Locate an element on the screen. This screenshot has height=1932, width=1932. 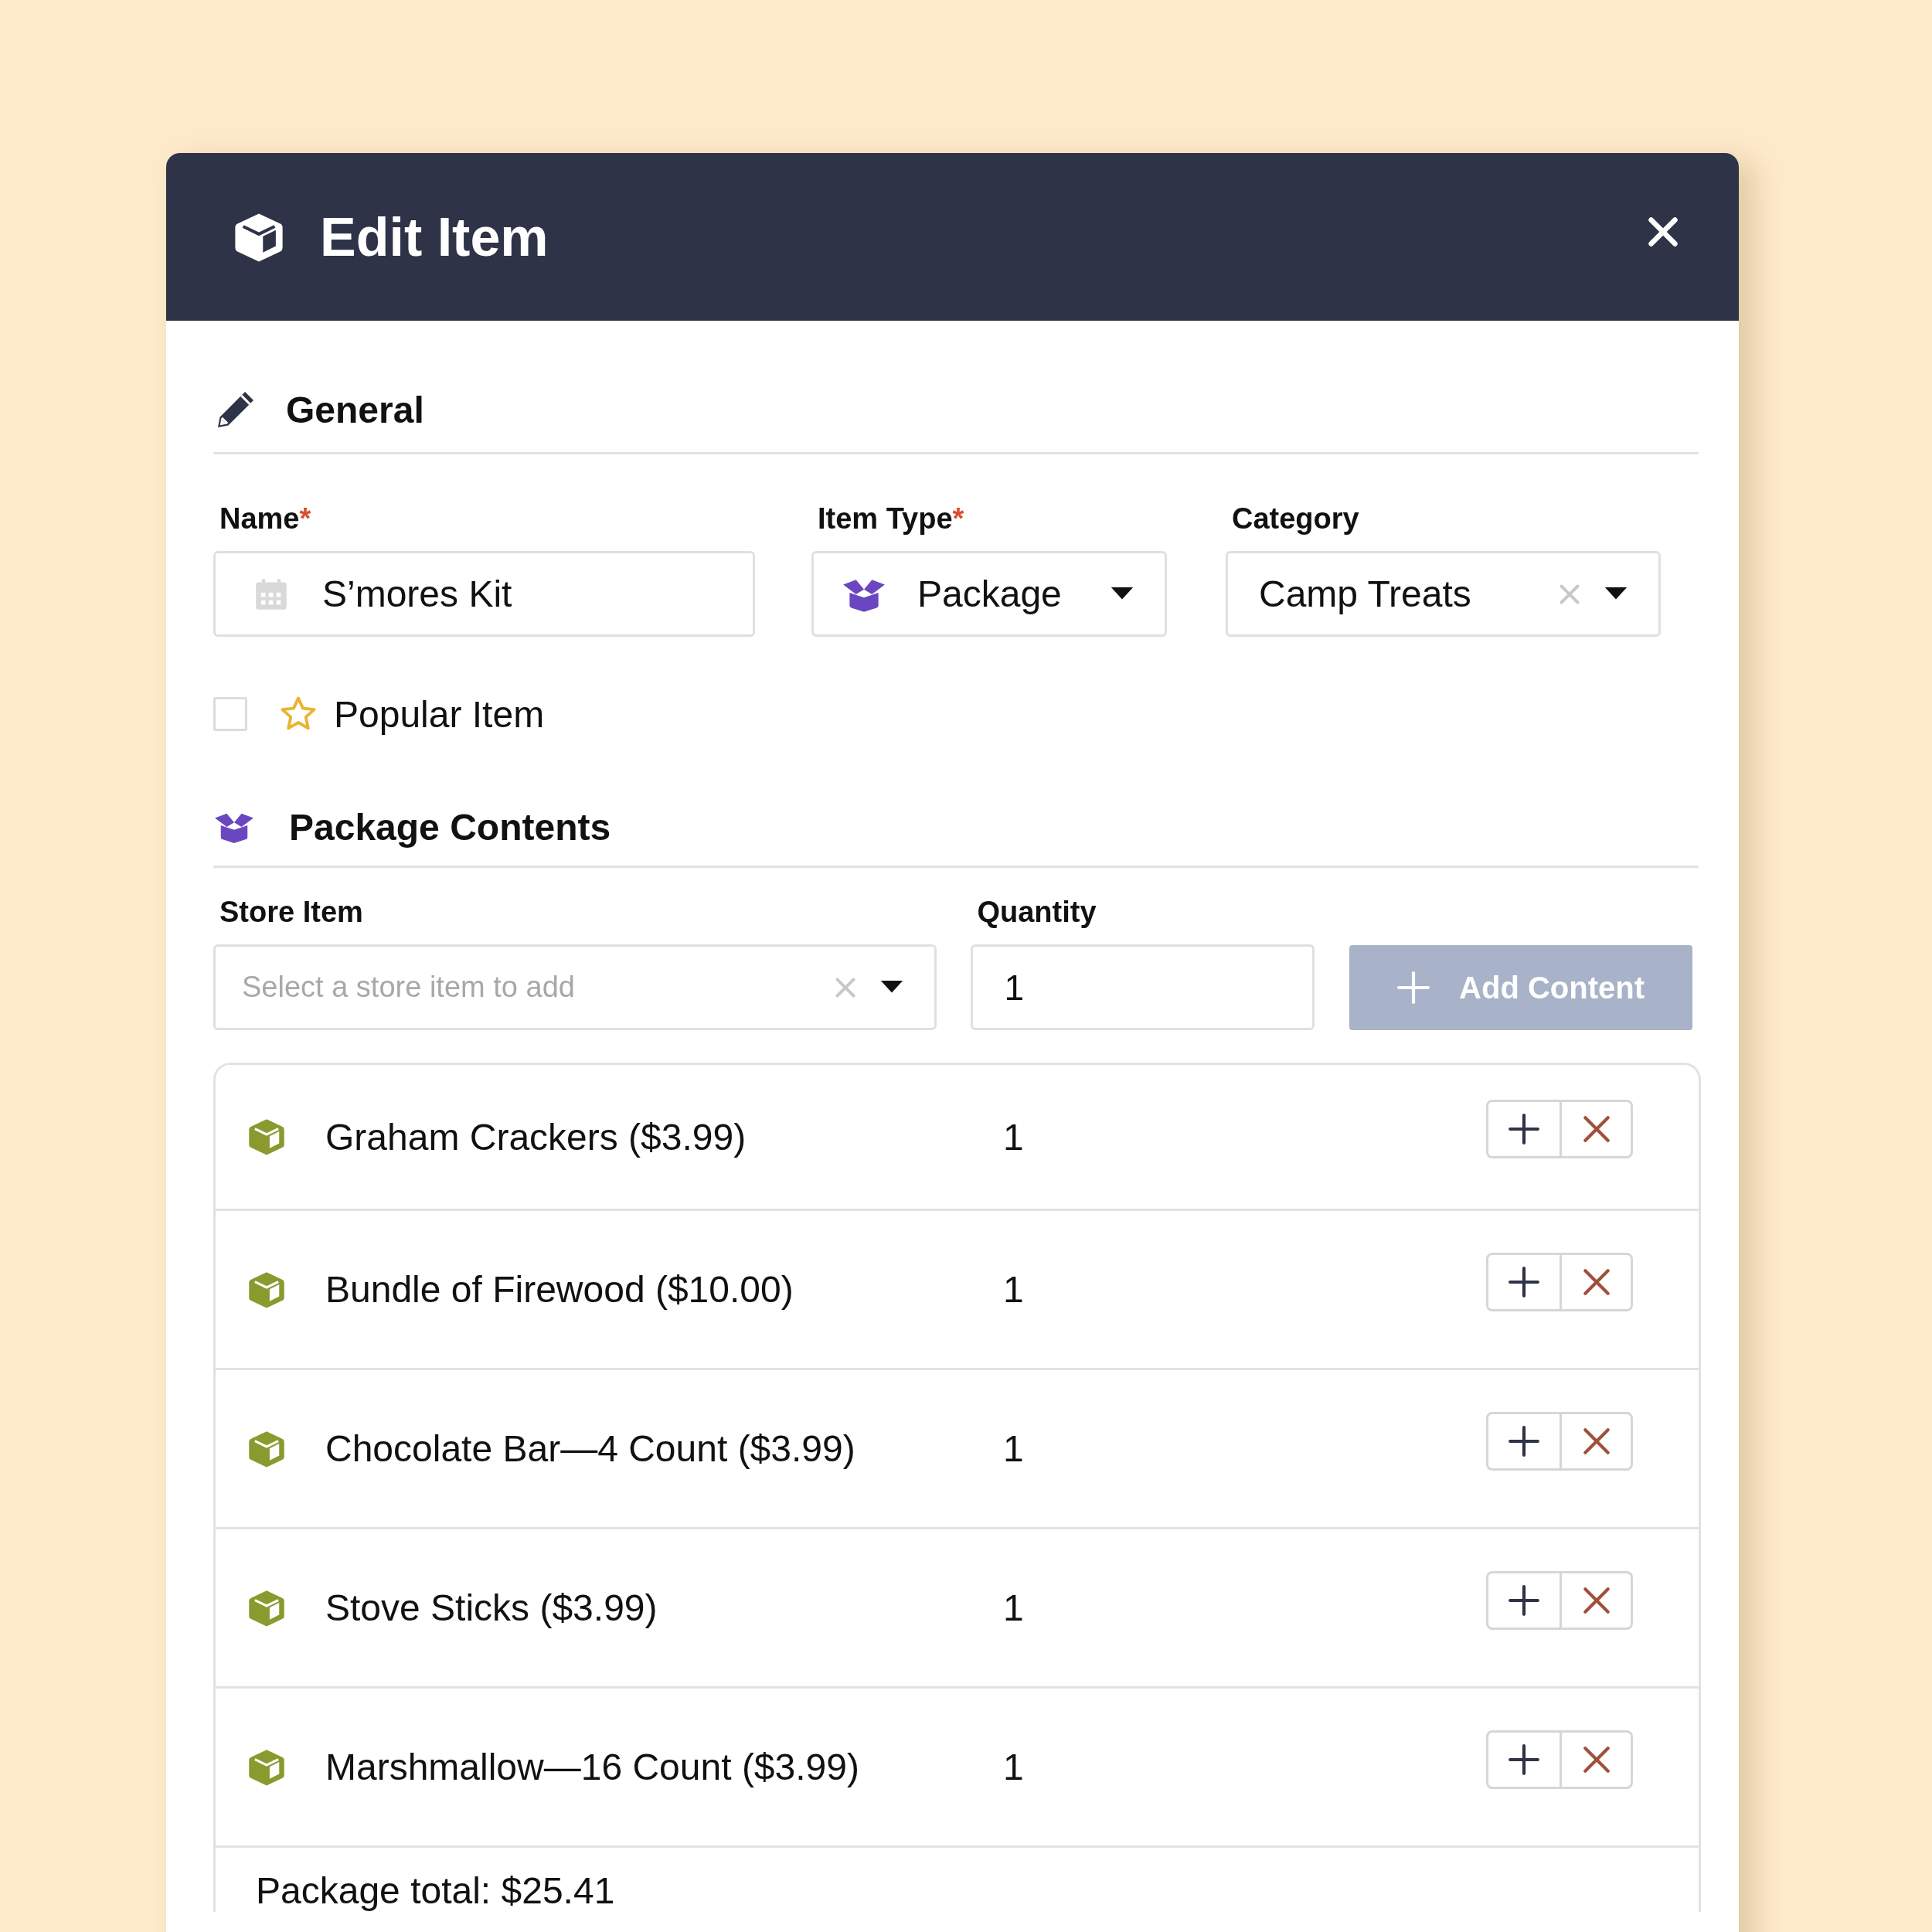
field-label: Store Item is located at coordinates (291, 913).